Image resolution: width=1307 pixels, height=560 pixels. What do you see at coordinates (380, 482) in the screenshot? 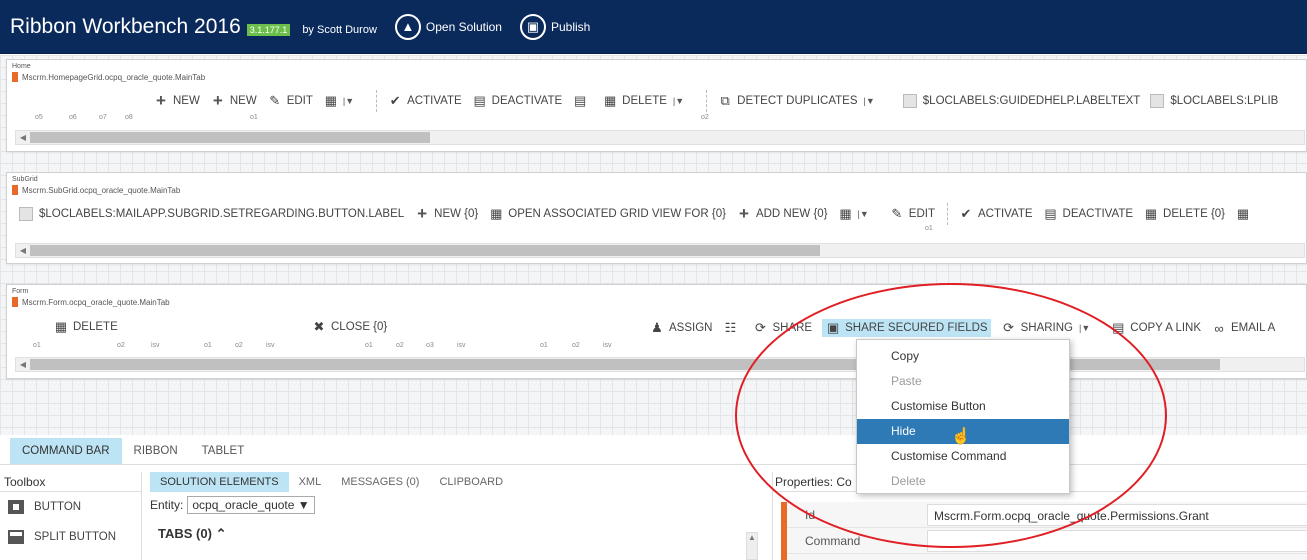
I see `tab-messages: MESSAGES (0)` at bounding box center [380, 482].